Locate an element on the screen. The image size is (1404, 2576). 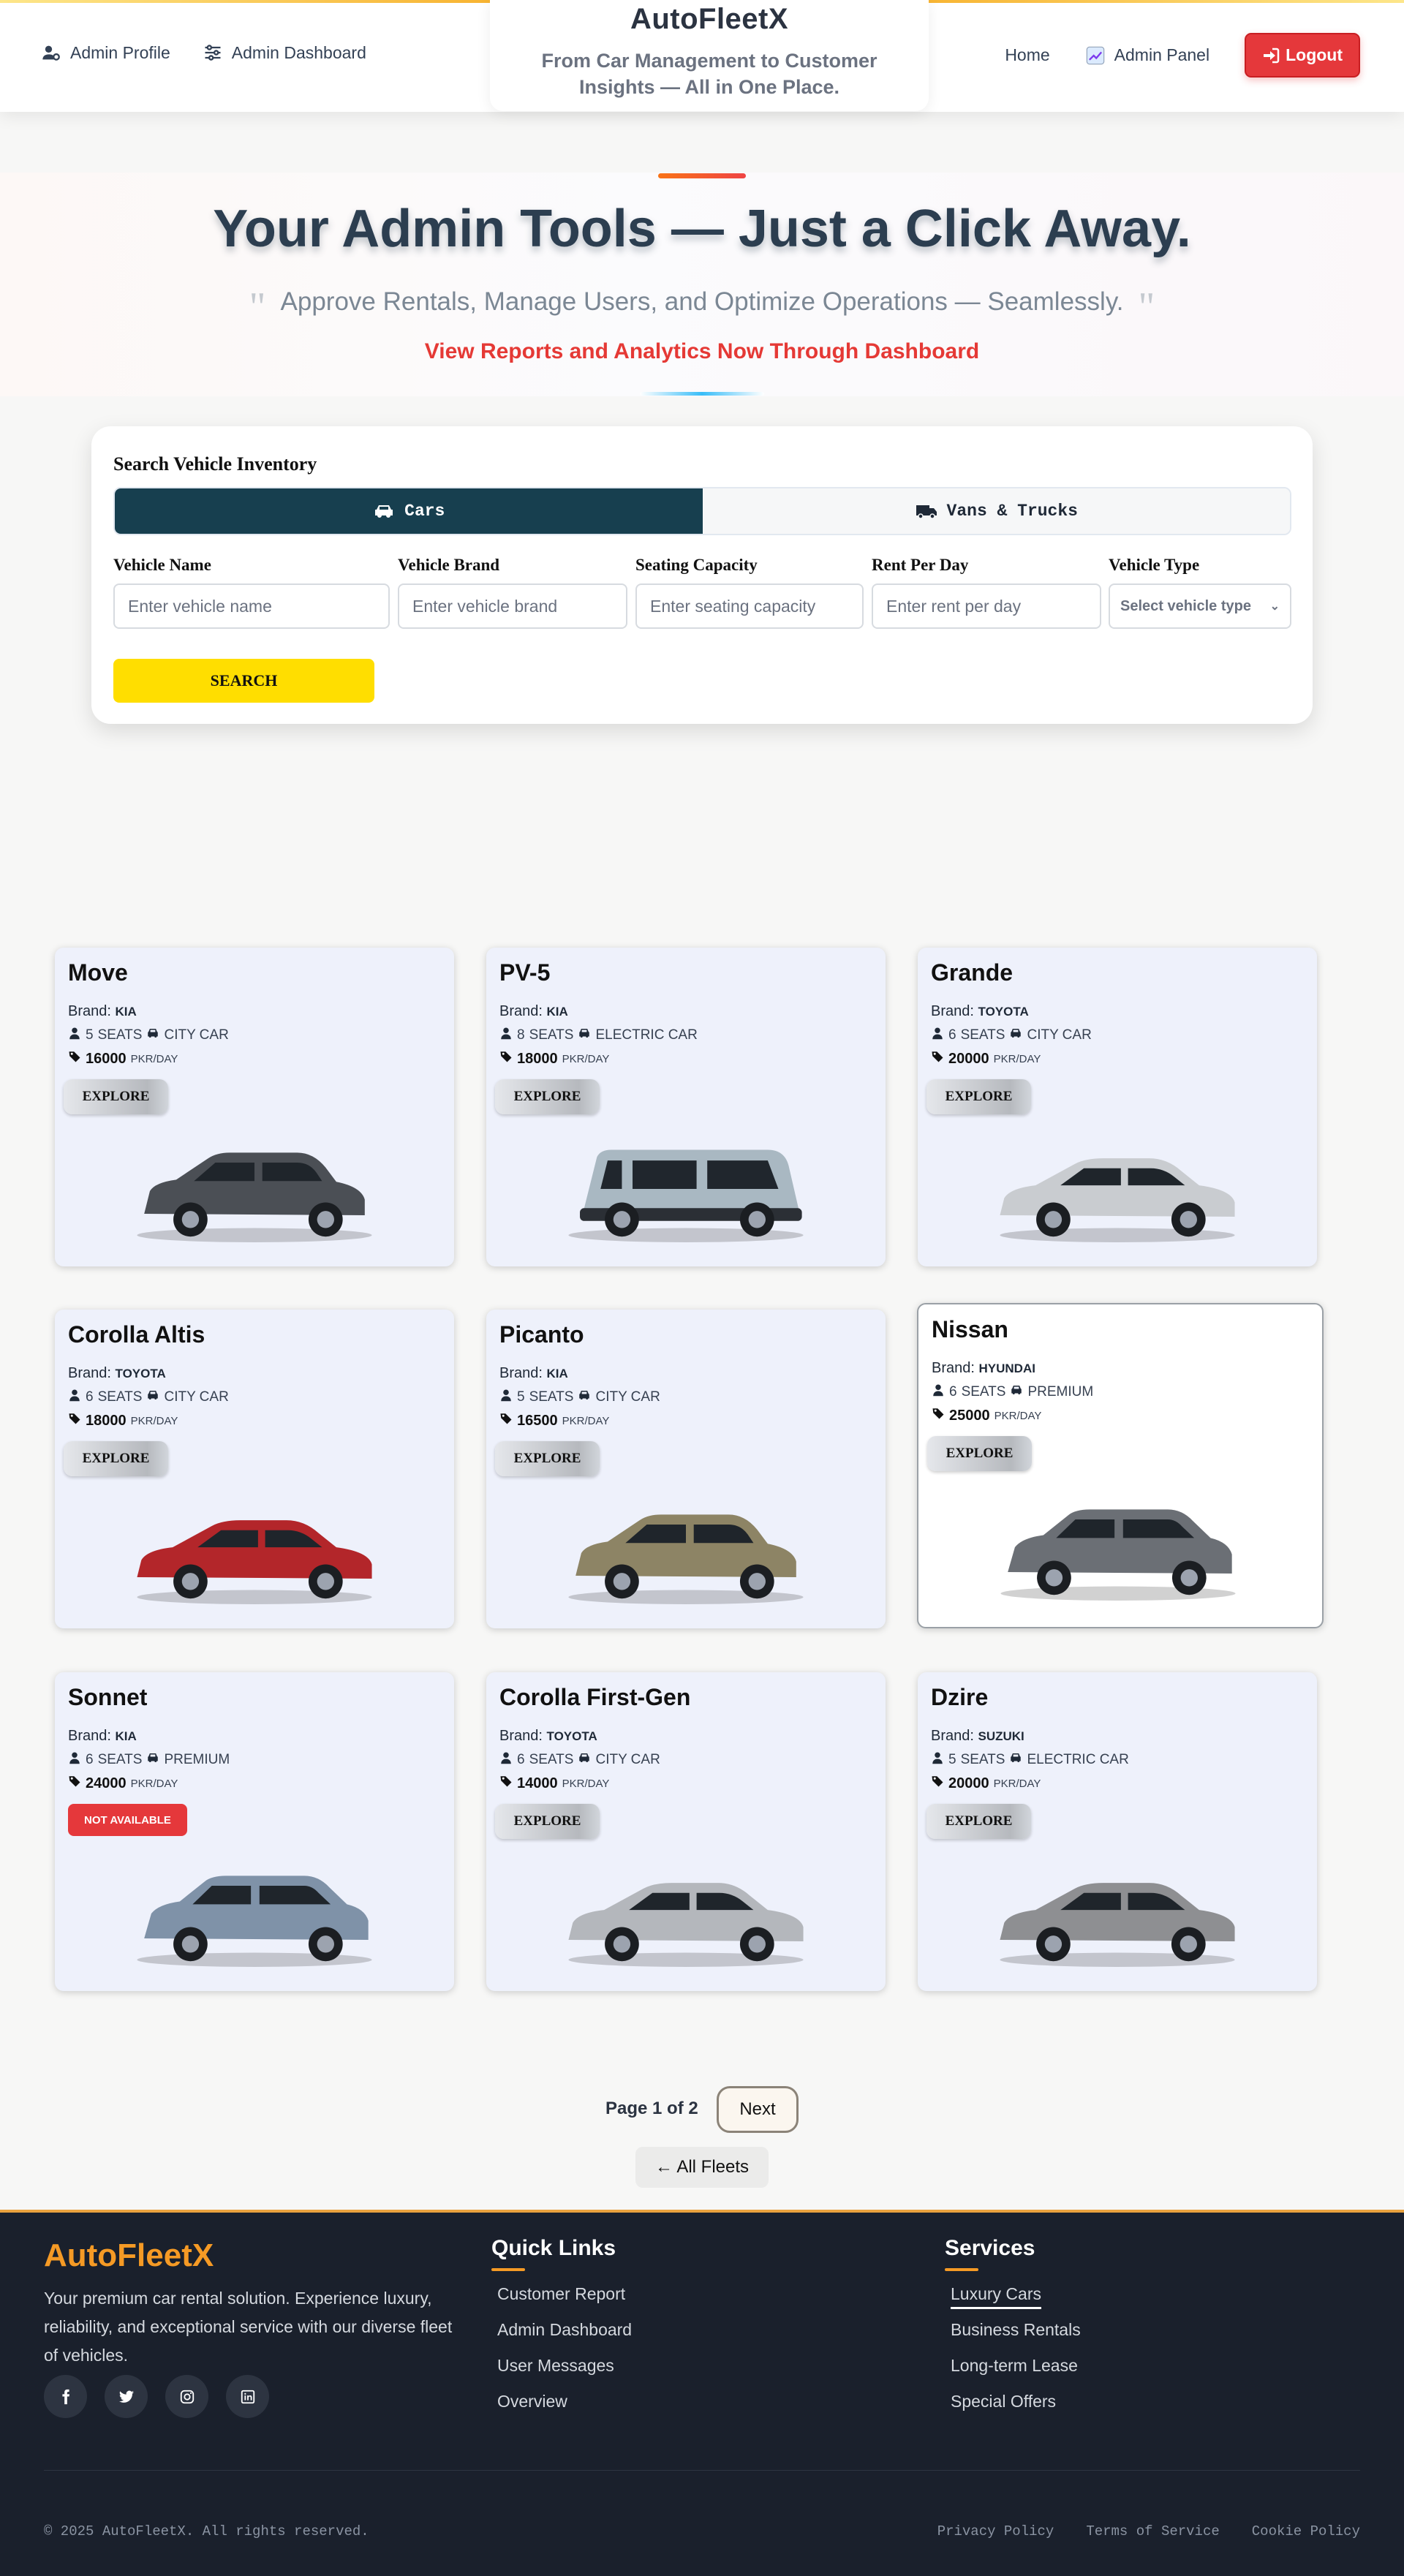
tab-vans-trucks: Vans & Trucks is located at coordinates (996, 511).